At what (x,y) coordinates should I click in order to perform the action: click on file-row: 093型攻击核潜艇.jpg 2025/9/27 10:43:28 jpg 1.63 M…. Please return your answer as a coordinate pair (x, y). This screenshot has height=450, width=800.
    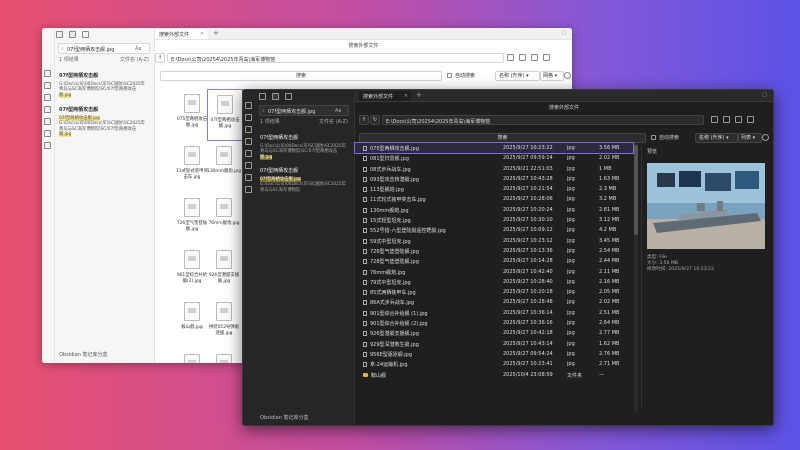
    Looking at the image, I should click on (494, 179).